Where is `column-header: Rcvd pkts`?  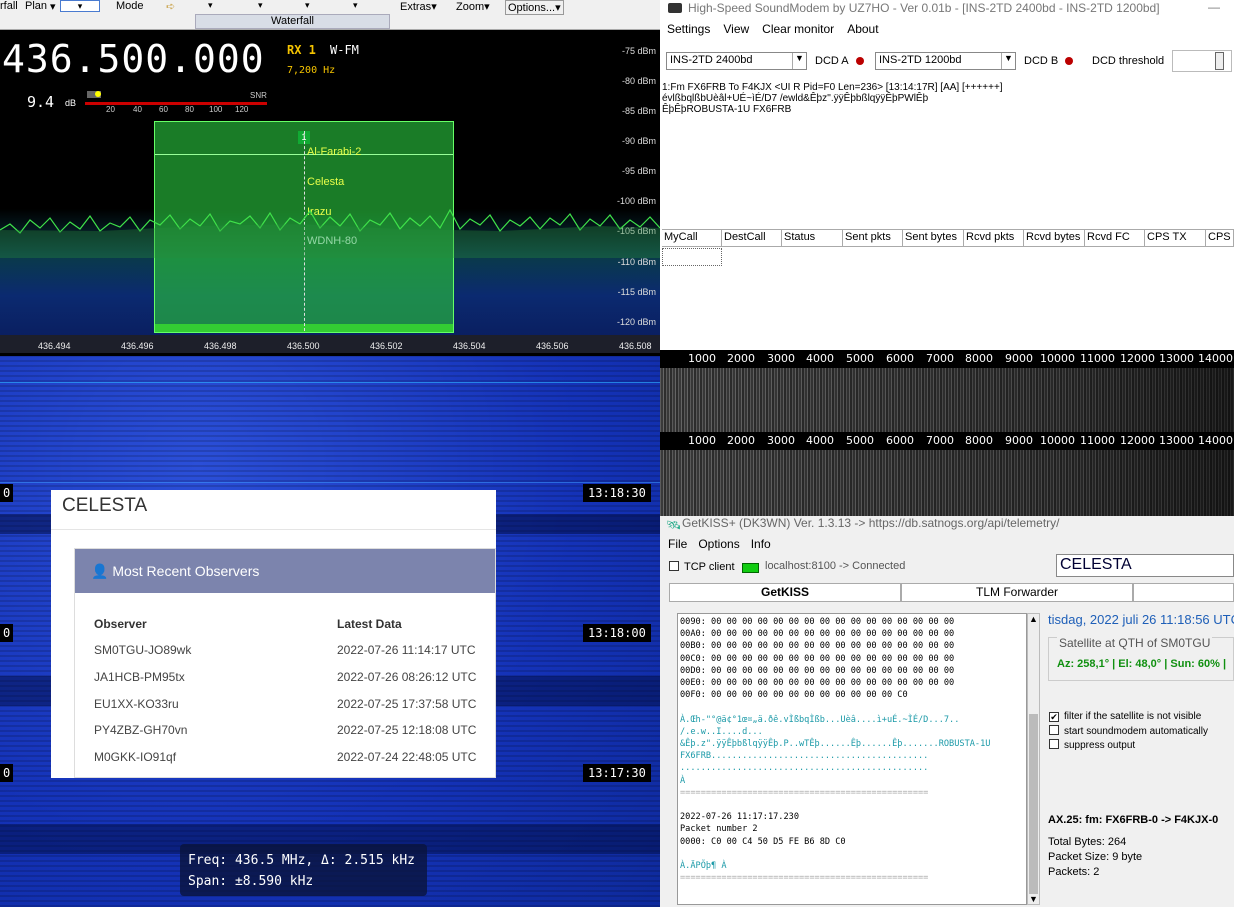
column-header: Rcvd pkts is located at coordinates (994, 238).